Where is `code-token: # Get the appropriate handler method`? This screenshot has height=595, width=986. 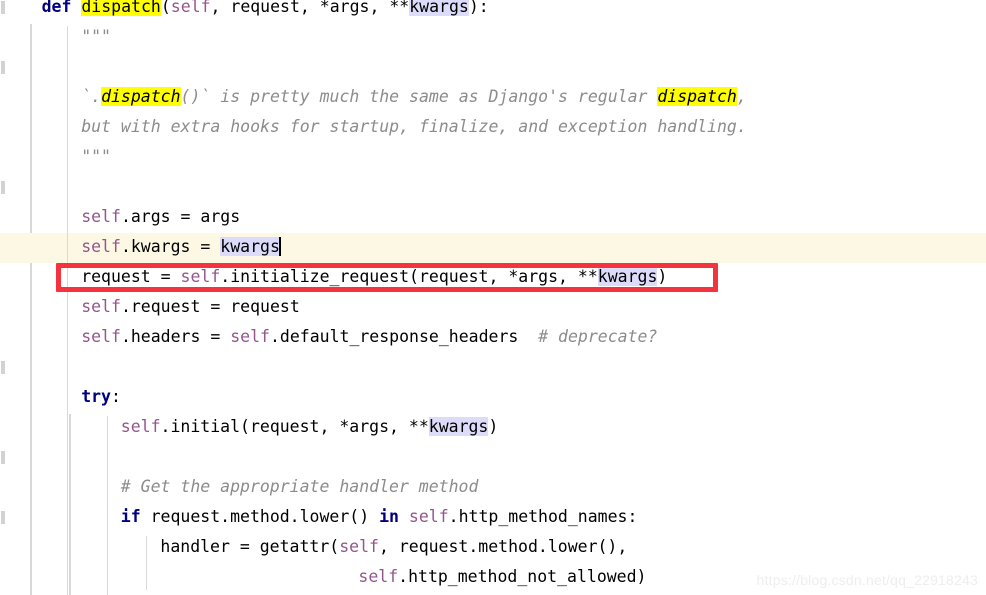 code-token: # Get the appropriate handler method is located at coordinates (299, 486).